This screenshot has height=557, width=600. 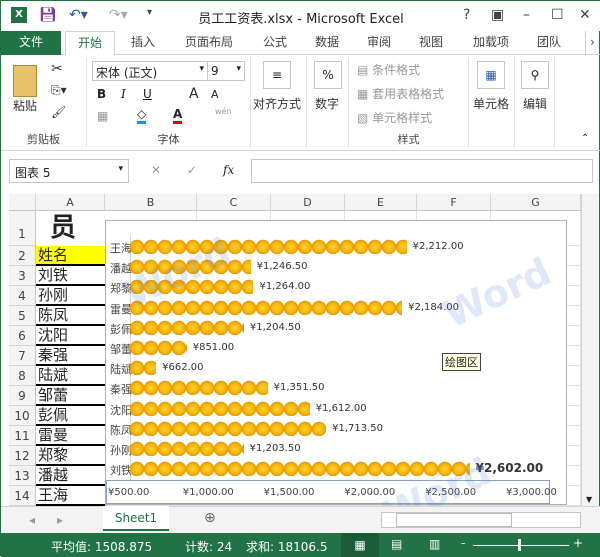 I want to click on tab-page-layout: 页面布局, so click(x=209, y=43).